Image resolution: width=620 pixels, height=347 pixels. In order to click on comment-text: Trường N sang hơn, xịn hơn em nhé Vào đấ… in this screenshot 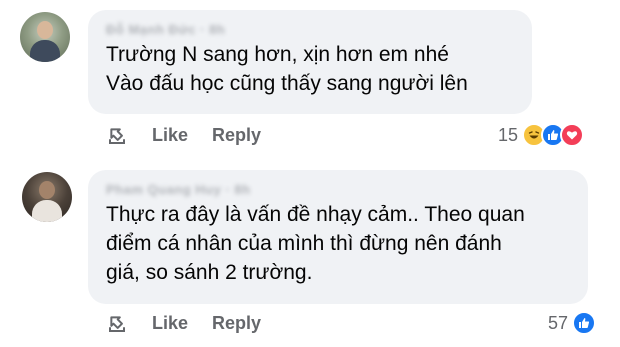, I will do `click(287, 69)`.